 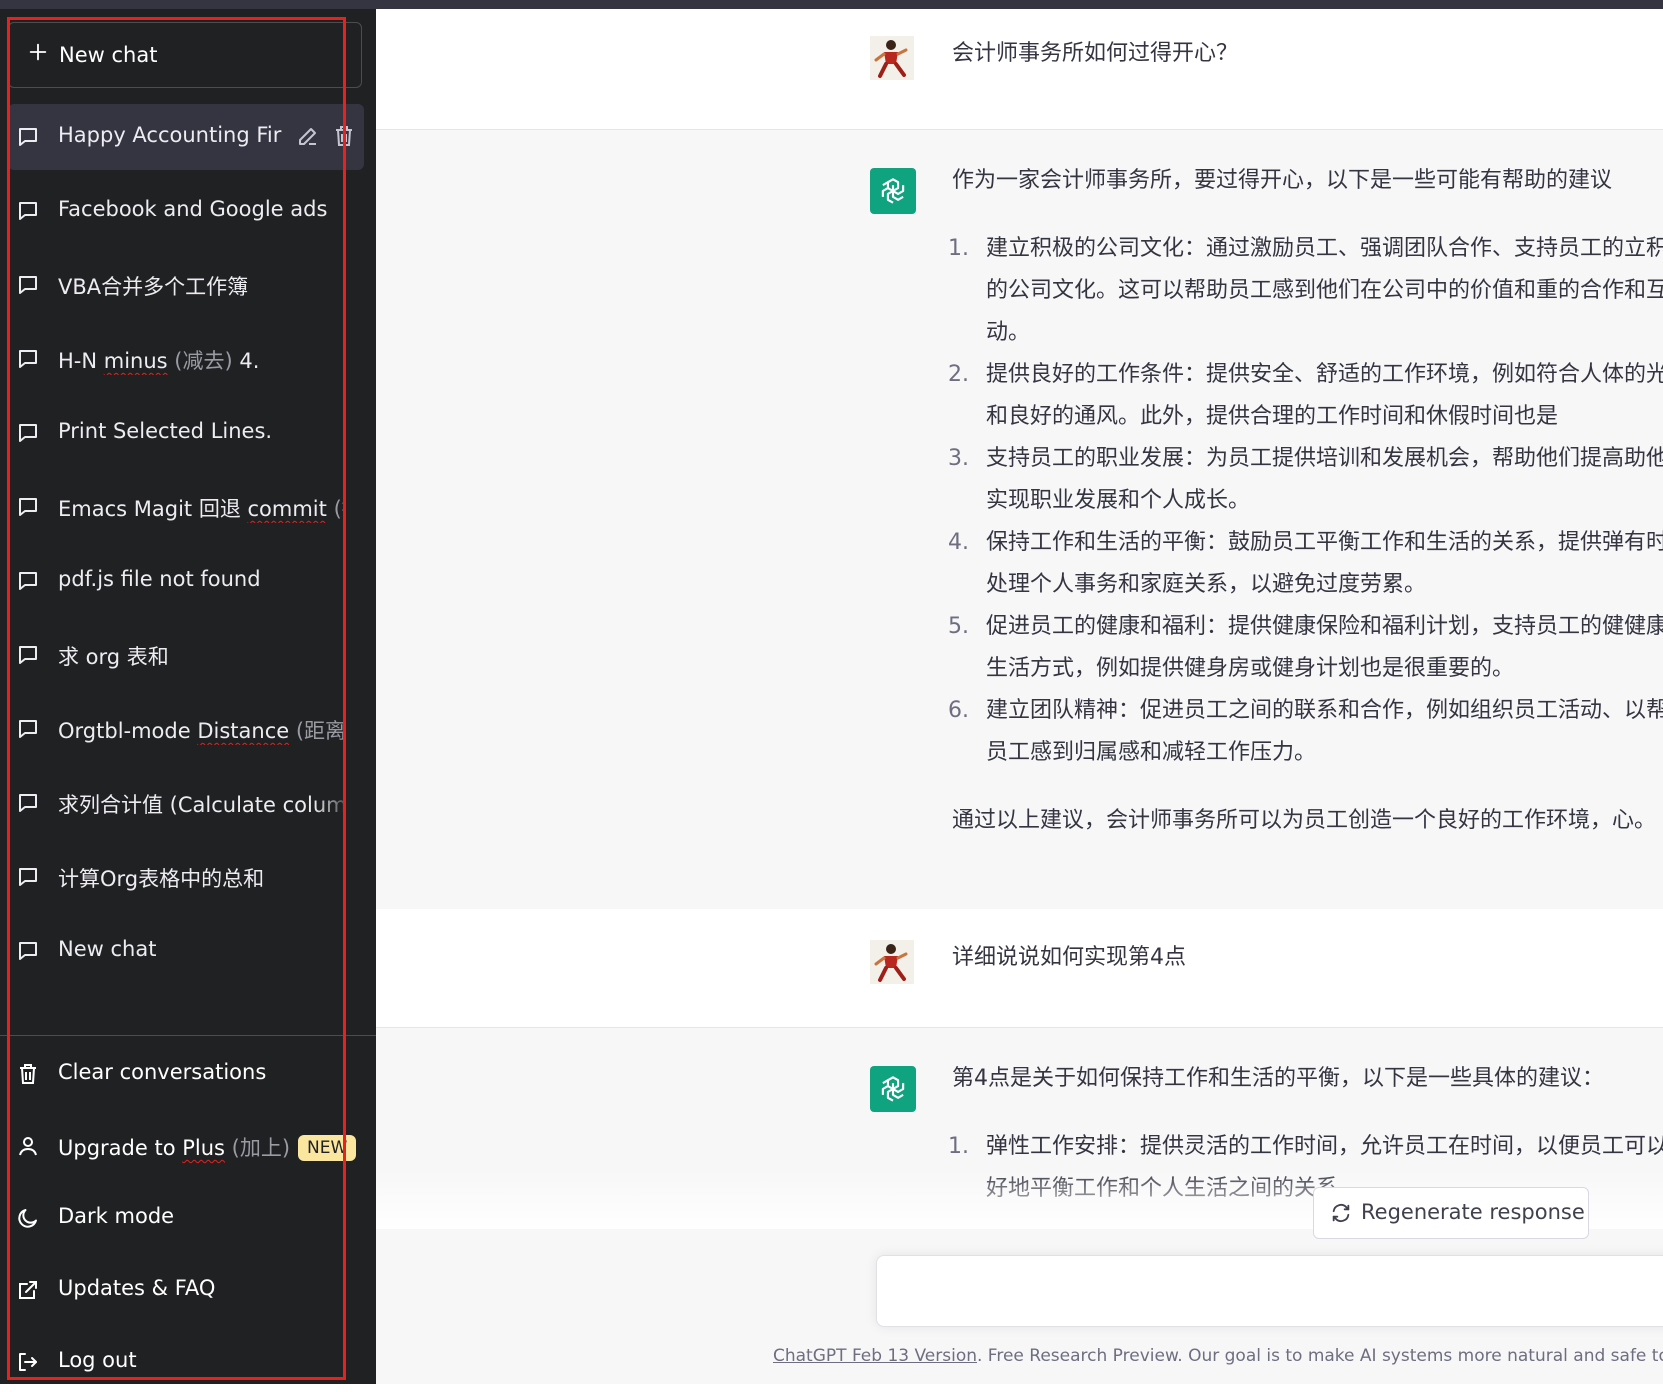 I want to click on chat-item: 计算Org表格中的总和, so click(x=182, y=877).